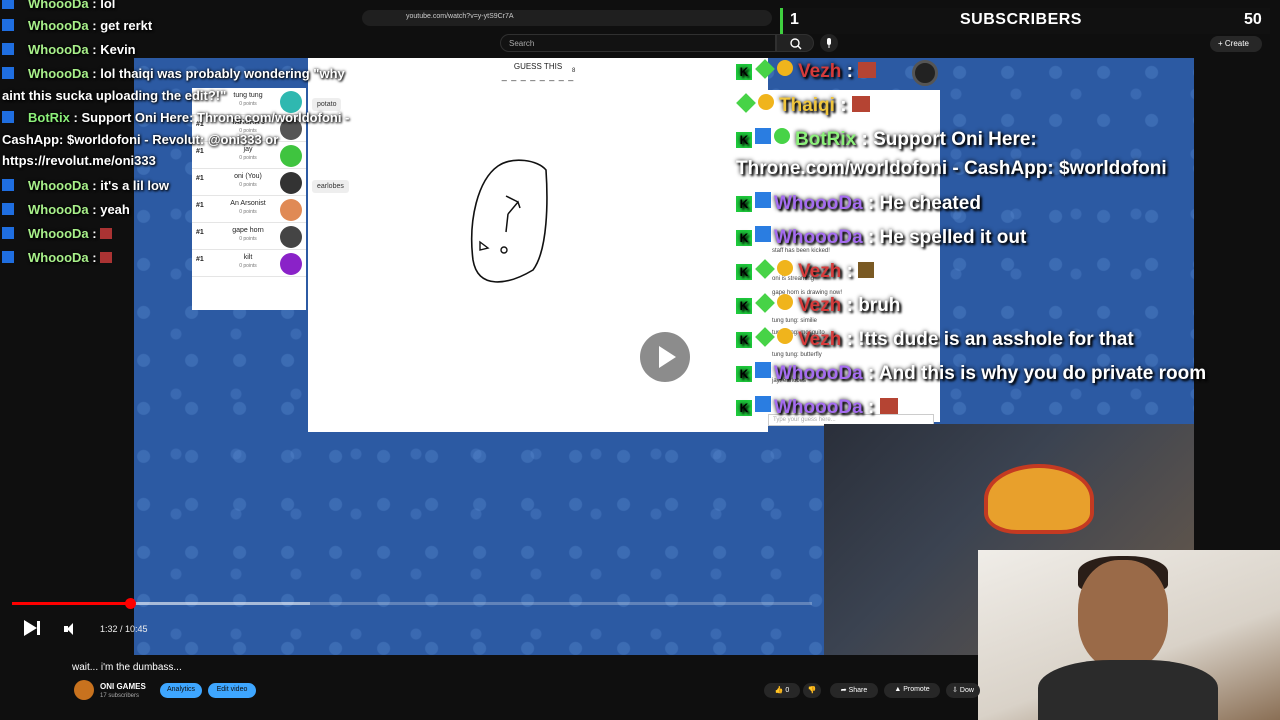 This screenshot has width=1280, height=720. I want to click on play-overlay-button, so click(665, 357).